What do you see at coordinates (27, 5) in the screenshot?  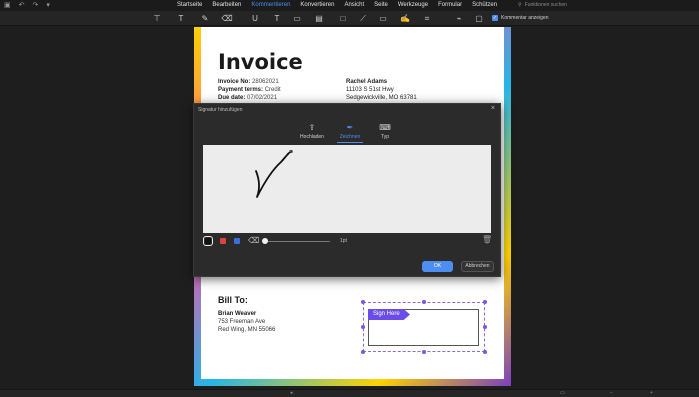 I see `quick-access: ▣ ↶ ↷ ▾` at bounding box center [27, 5].